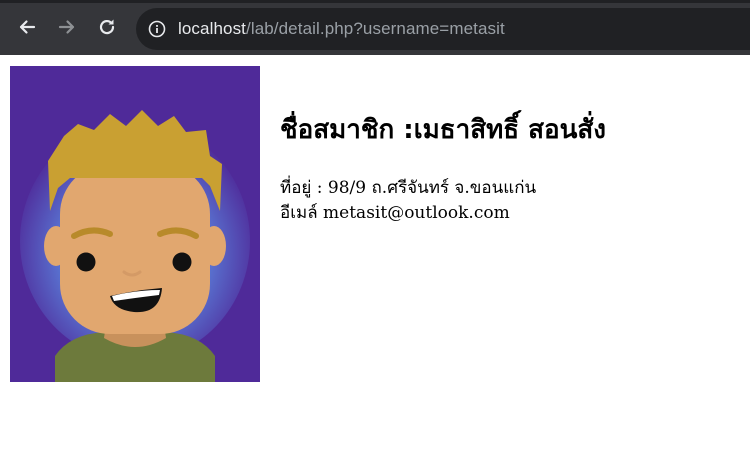 The height and width of the screenshot is (459, 750). I want to click on reload-icon, so click(107, 27).